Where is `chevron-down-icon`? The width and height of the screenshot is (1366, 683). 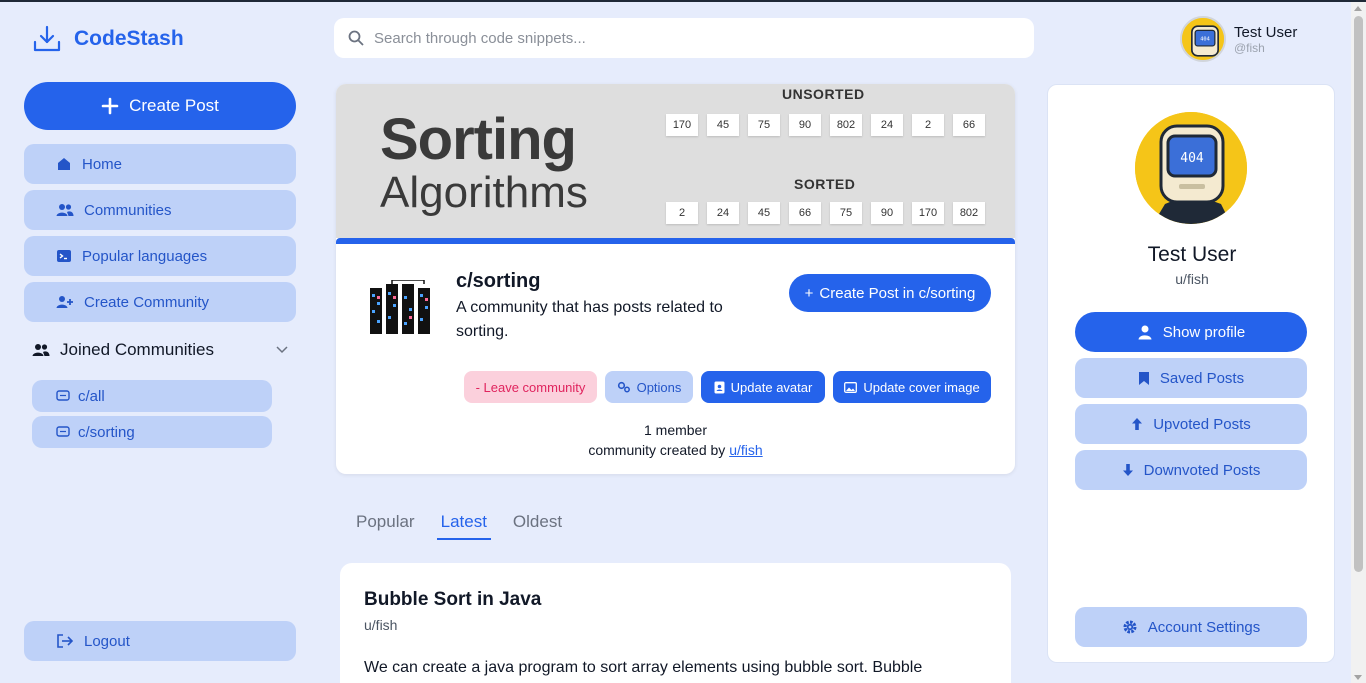
chevron-down-icon is located at coordinates (282, 350).